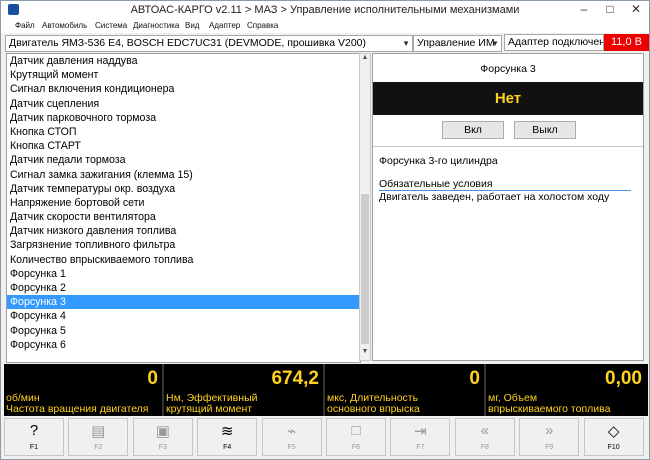  I want to click on list-item: Форсунка 2, so click(183, 288).